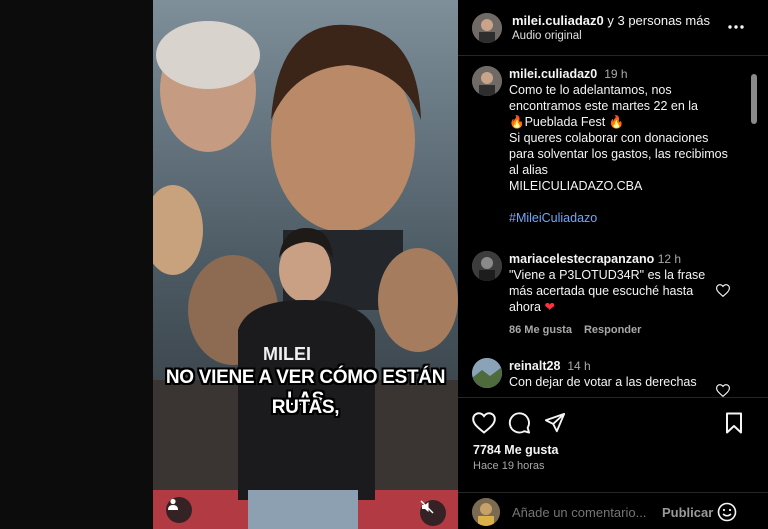  Describe the element at coordinates (582, 512) in the screenshot. I see `add-comment-input` at that location.